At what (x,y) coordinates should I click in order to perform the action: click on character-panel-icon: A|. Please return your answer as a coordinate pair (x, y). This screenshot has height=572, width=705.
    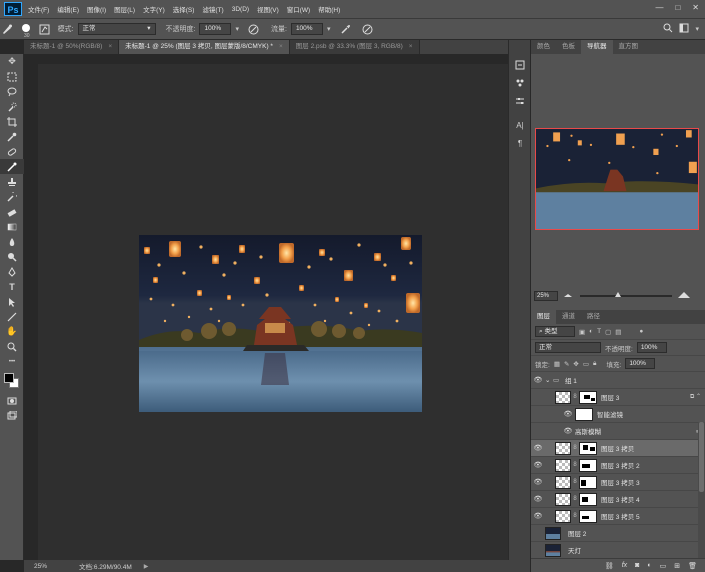
    Looking at the image, I should click on (520, 125).